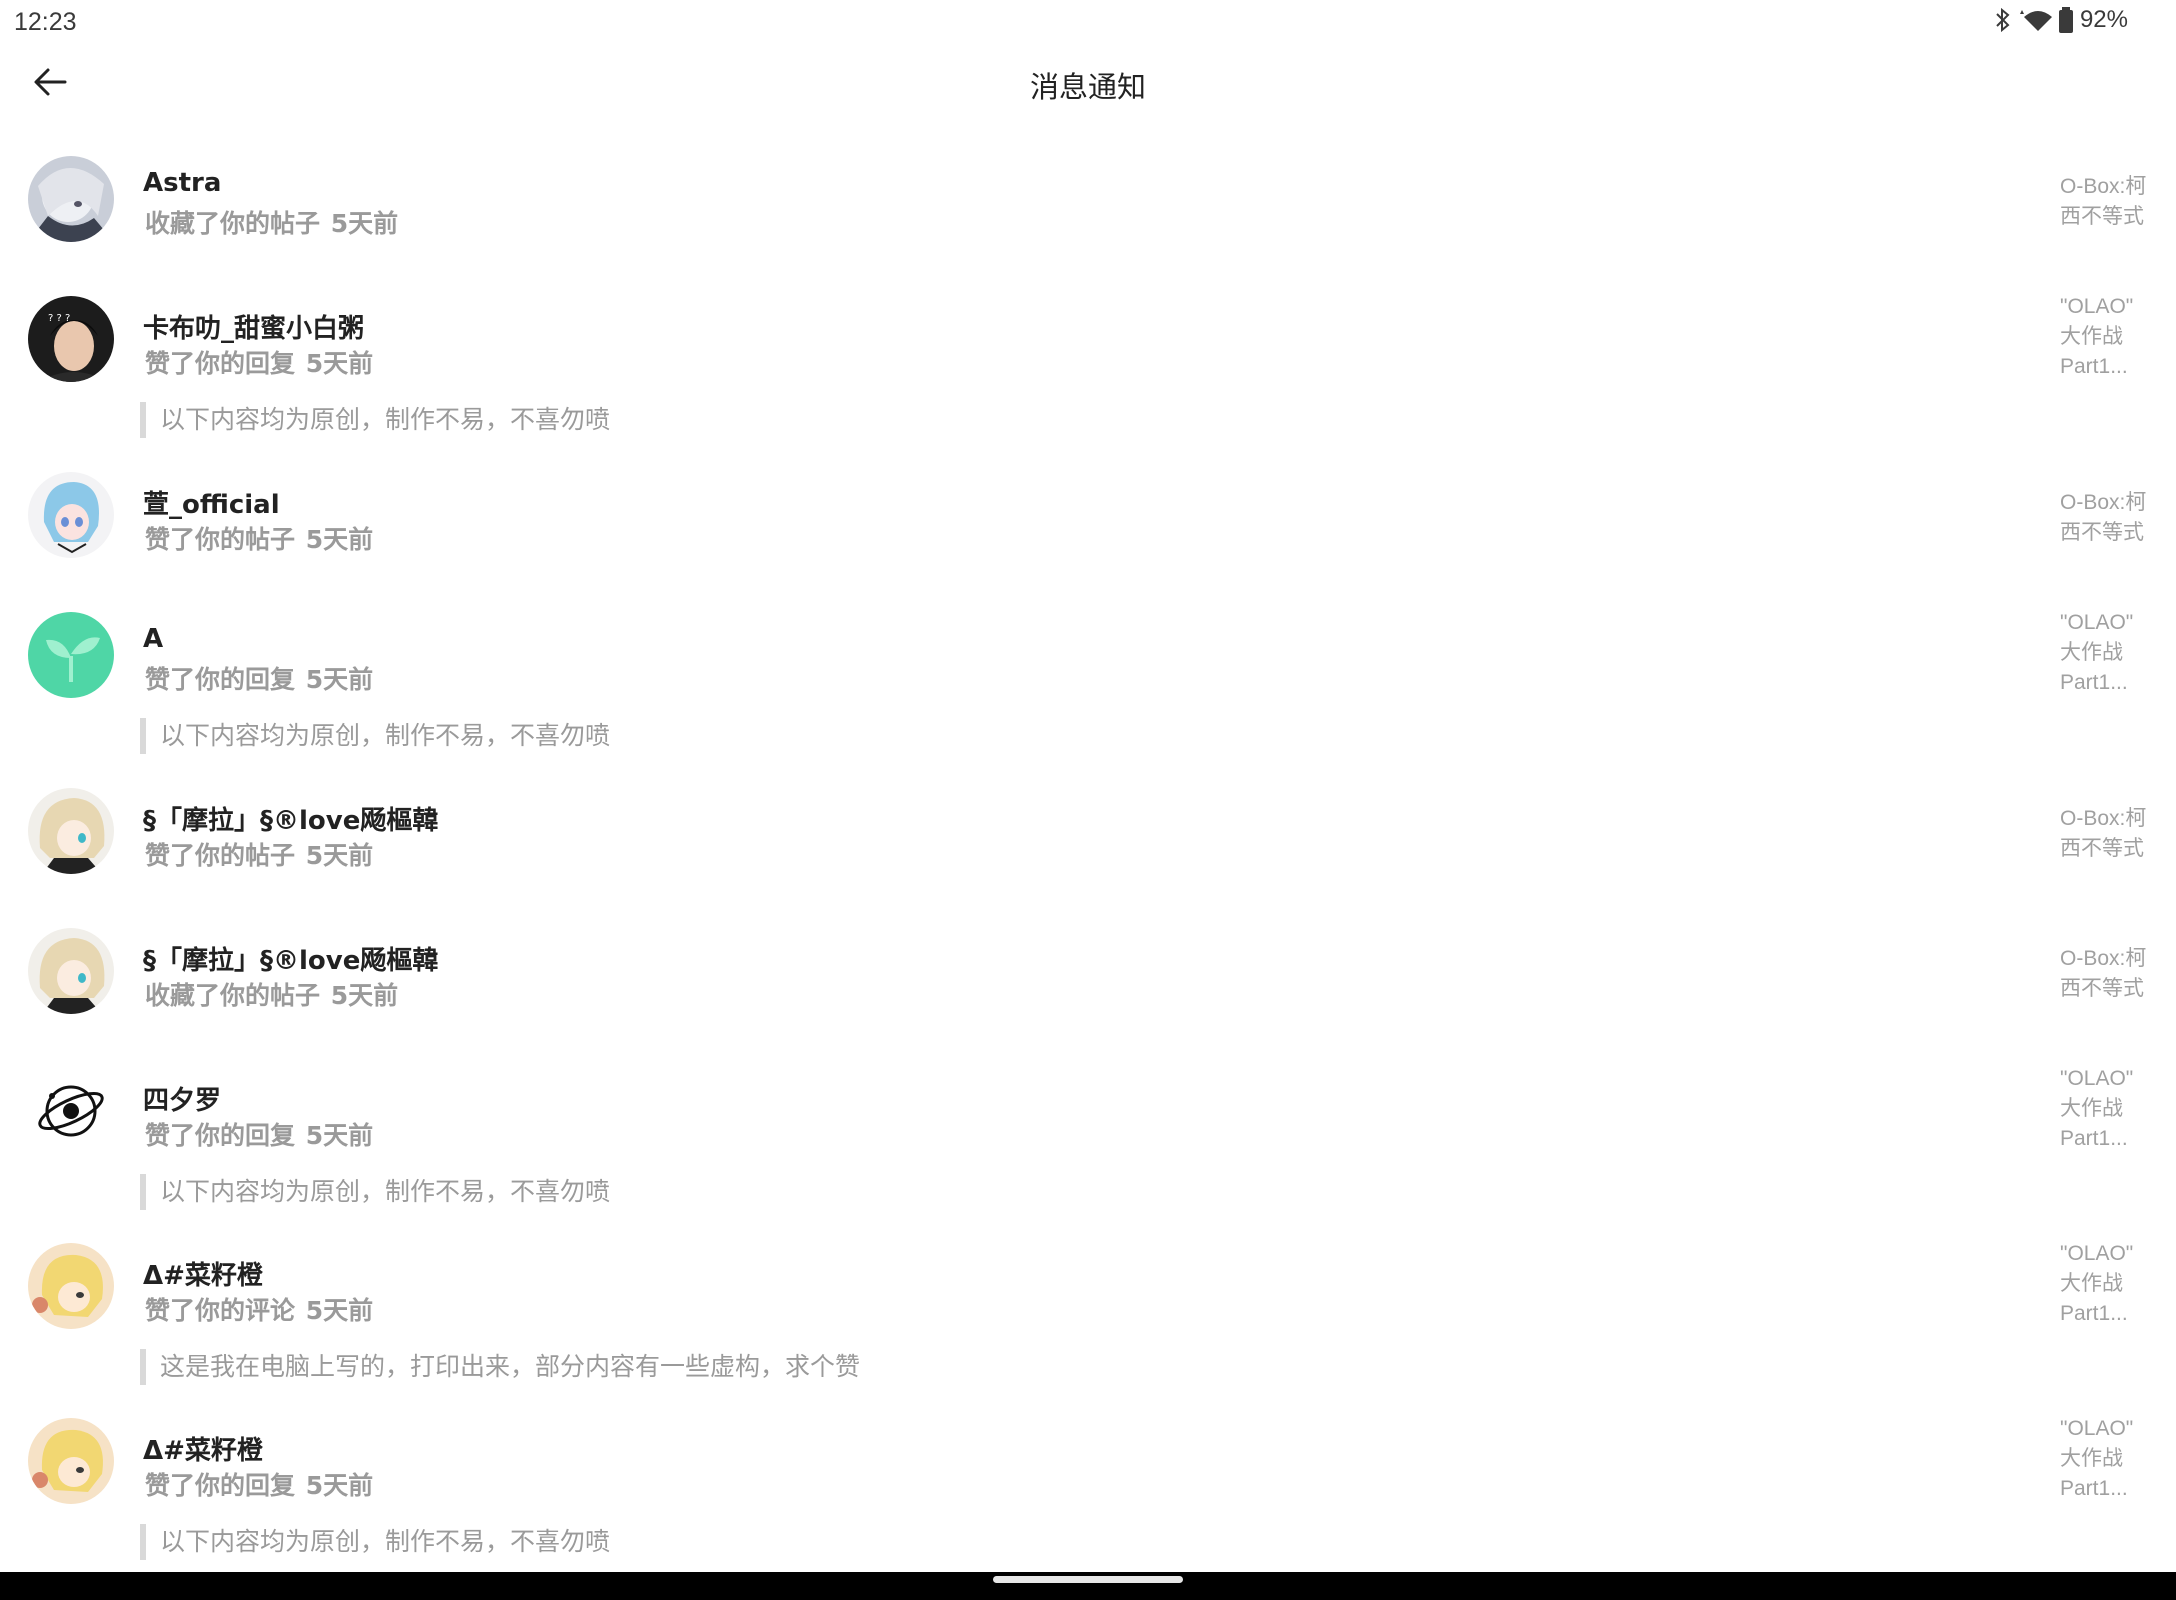 The image size is (2176, 1600). I want to click on user-name: 萱_official, so click(211, 502).